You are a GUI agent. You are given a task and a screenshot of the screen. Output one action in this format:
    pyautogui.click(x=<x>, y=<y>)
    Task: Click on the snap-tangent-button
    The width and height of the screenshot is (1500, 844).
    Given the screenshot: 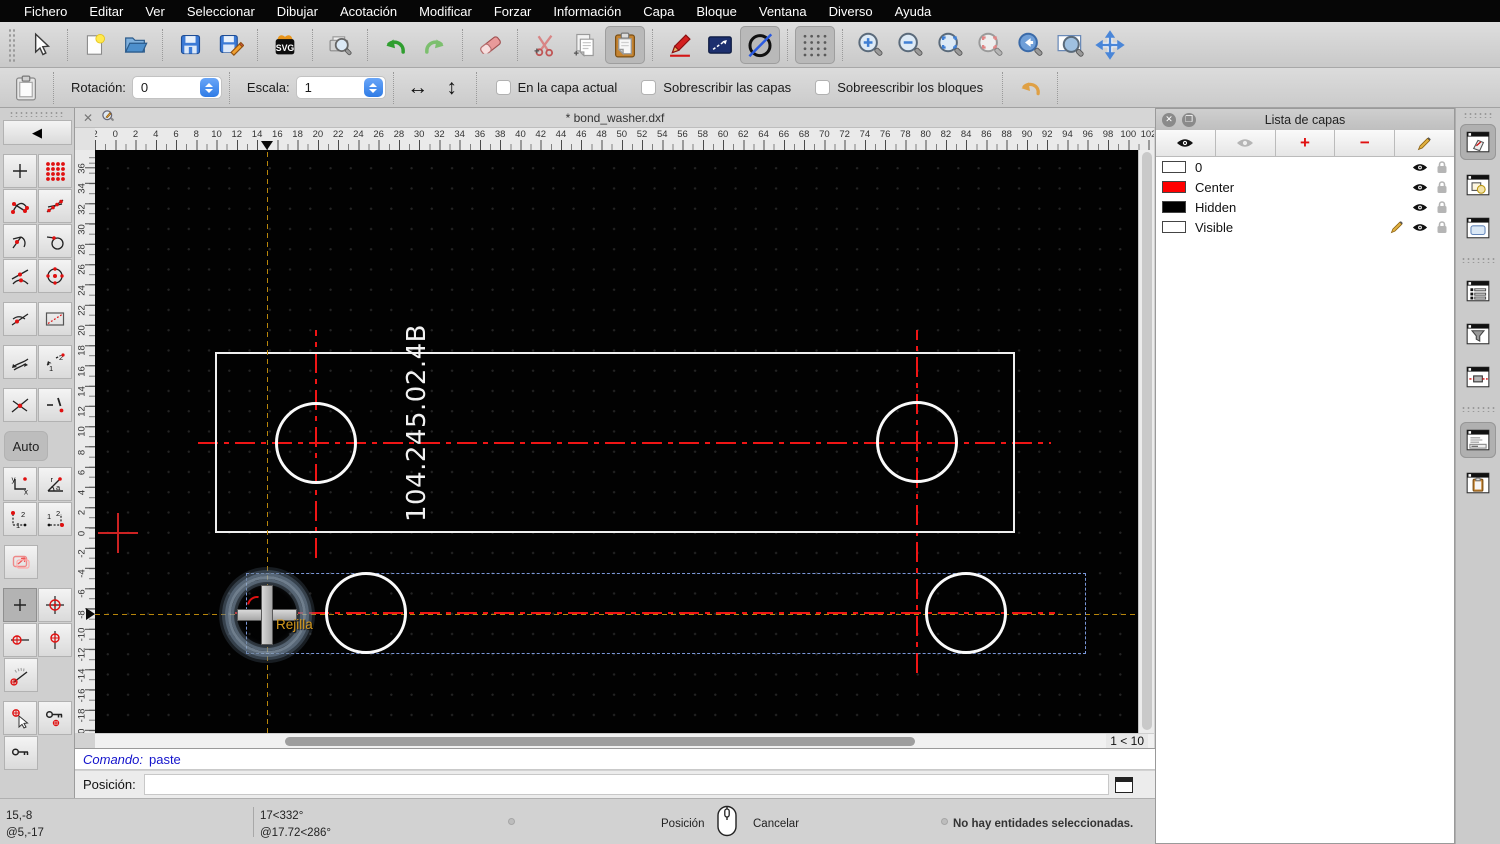 What is the action you would take?
    pyautogui.click(x=54, y=241)
    